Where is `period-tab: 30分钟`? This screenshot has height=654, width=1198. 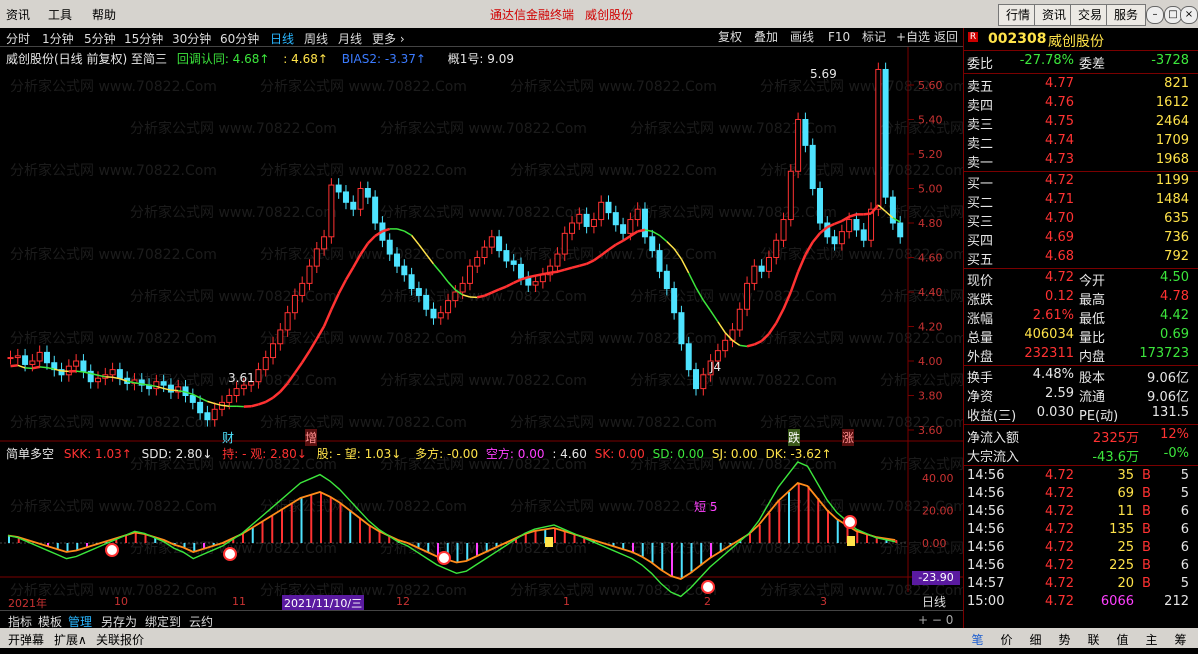 period-tab: 30分钟 is located at coordinates (191, 38).